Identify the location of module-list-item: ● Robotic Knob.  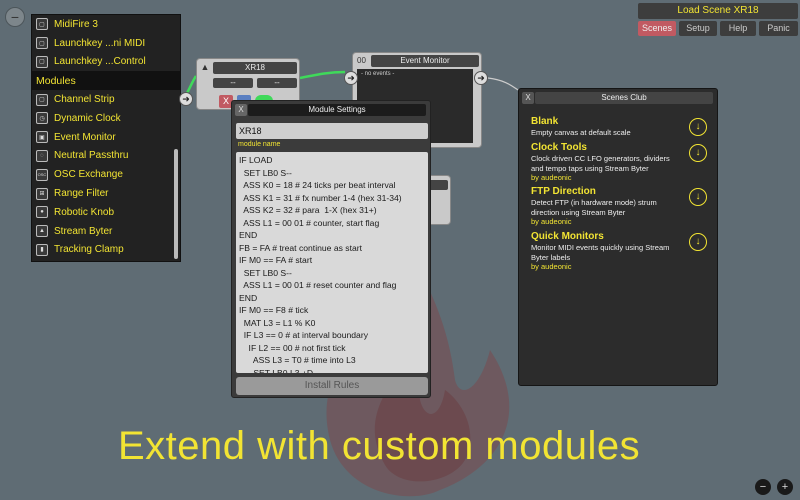
(106, 212).